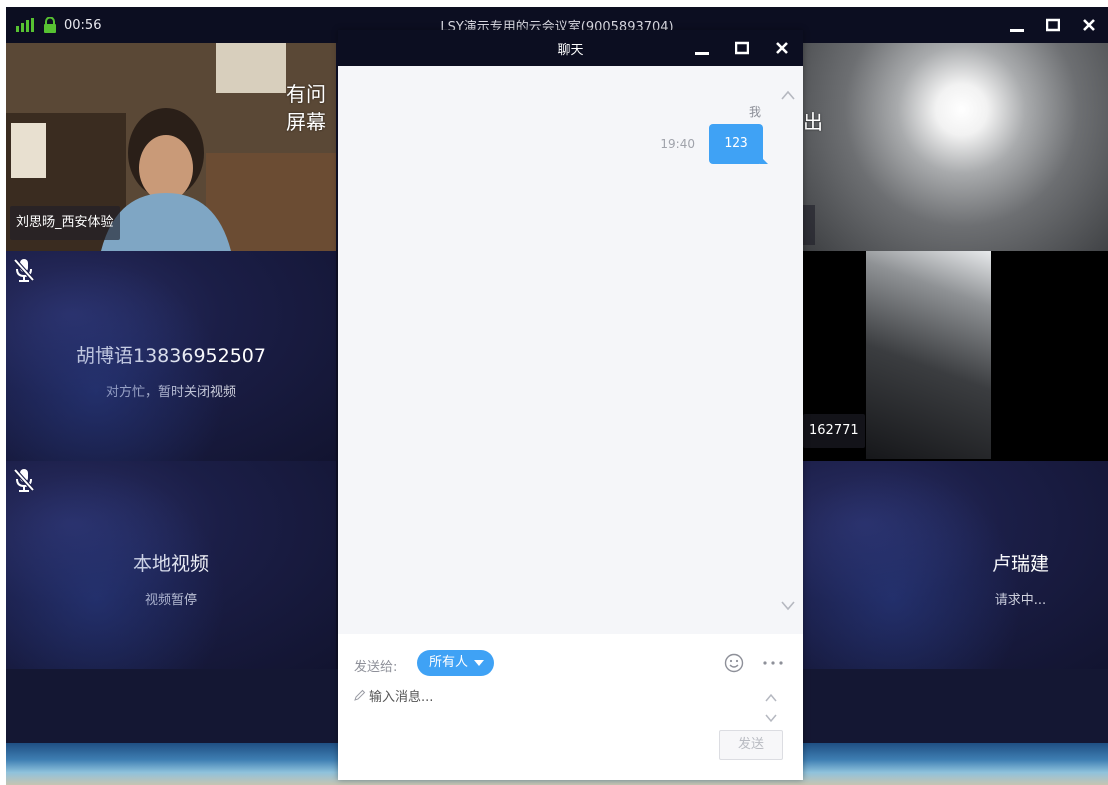 Image resolution: width=1108 pixels, height=785 pixels. What do you see at coordinates (1017, 25) in the screenshot?
I see `minimize-button` at bounding box center [1017, 25].